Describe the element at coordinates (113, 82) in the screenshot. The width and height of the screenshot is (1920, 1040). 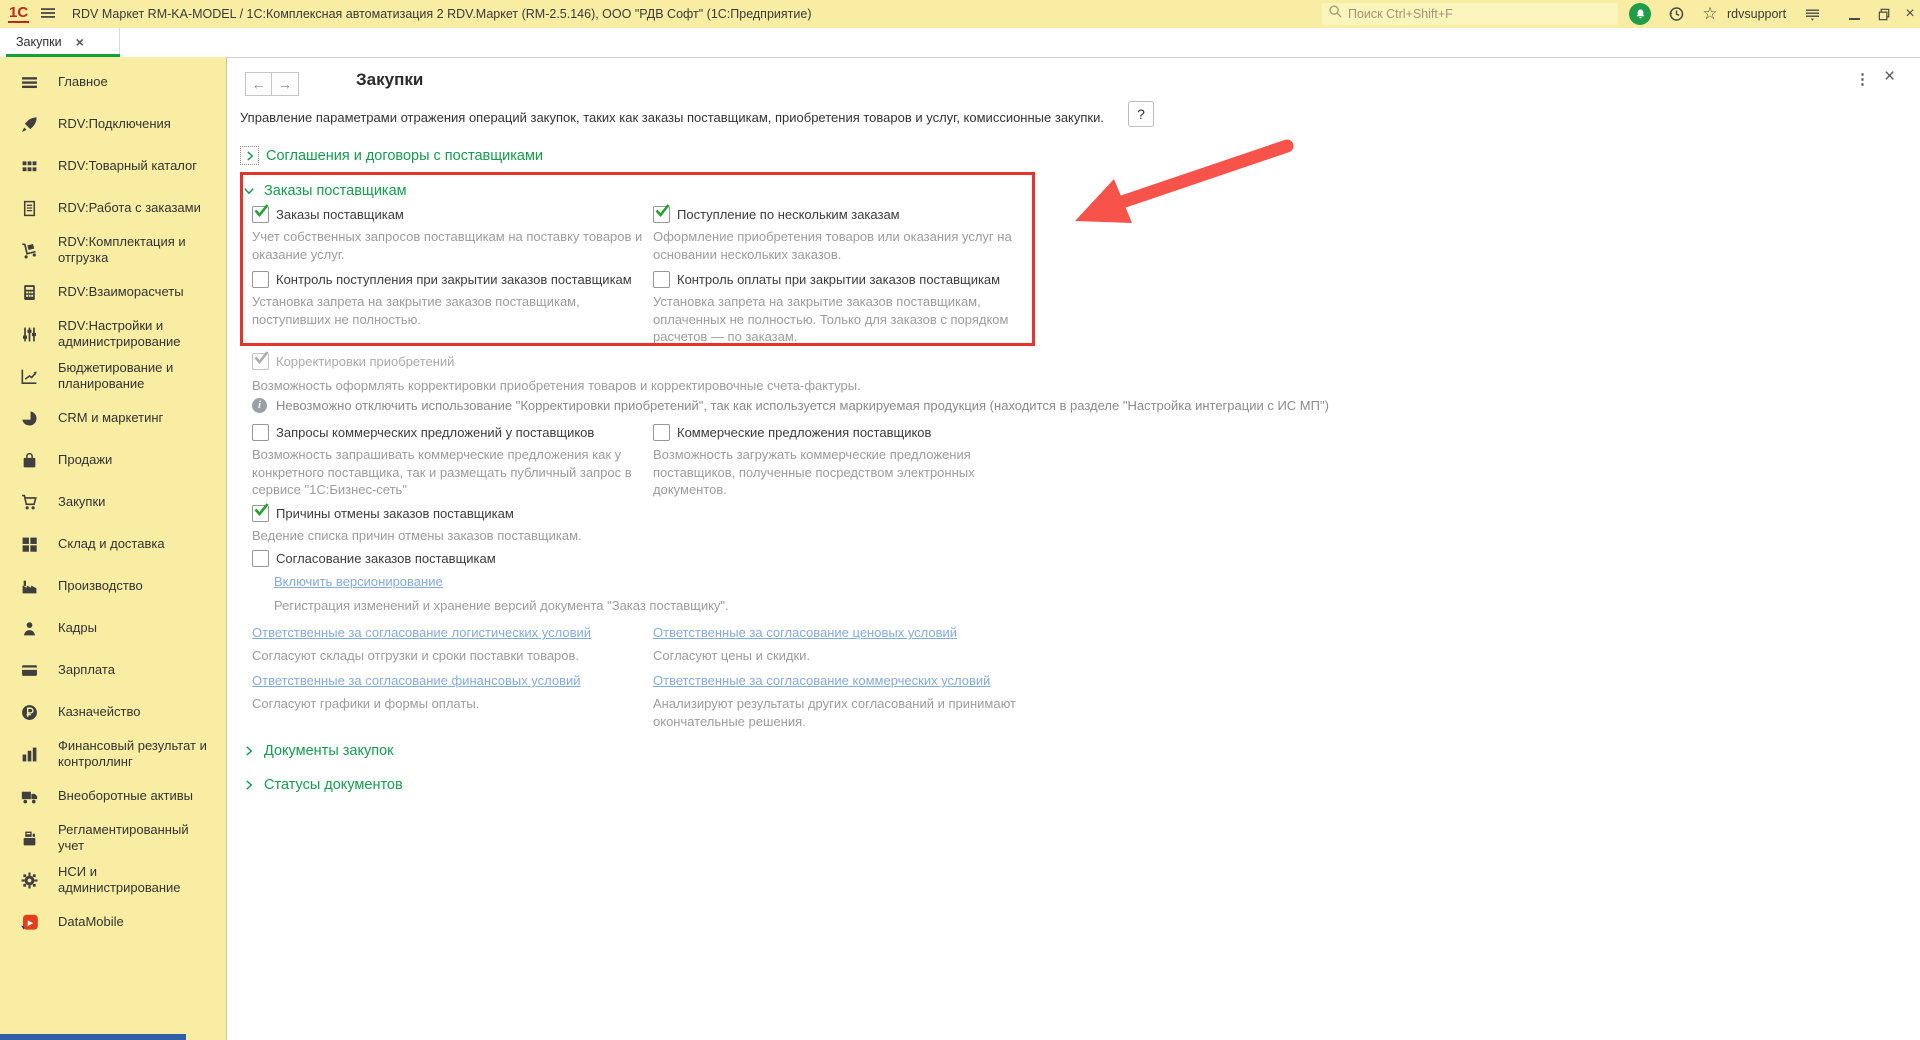
I see `sidebar-item-main: Главное` at that location.